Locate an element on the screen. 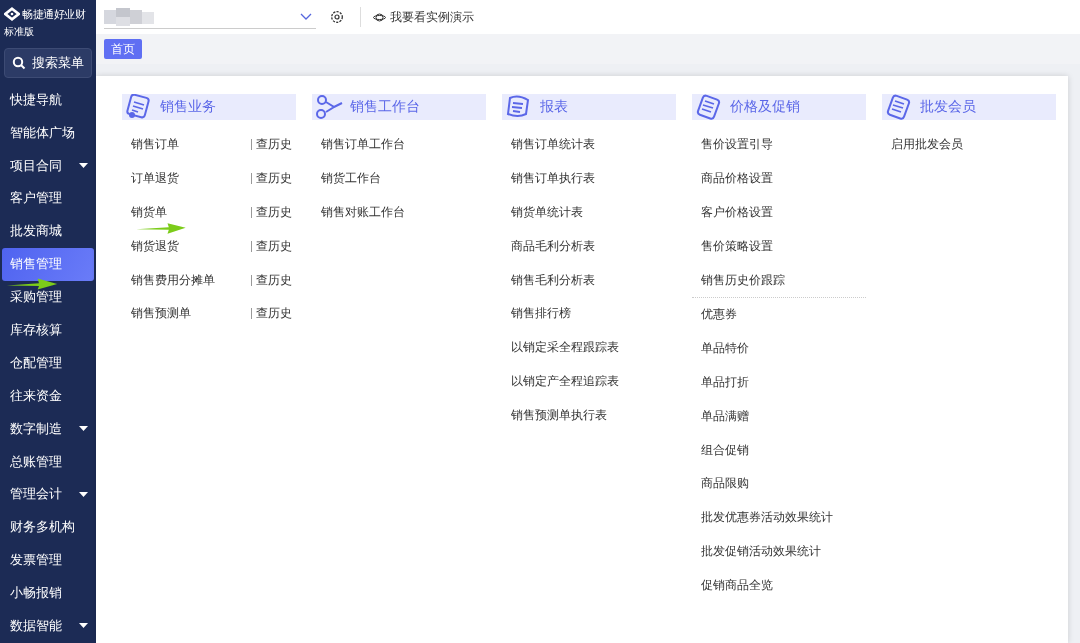 The image size is (1080, 643). menu-item: 销售预测单执行表 is located at coordinates (559, 415).